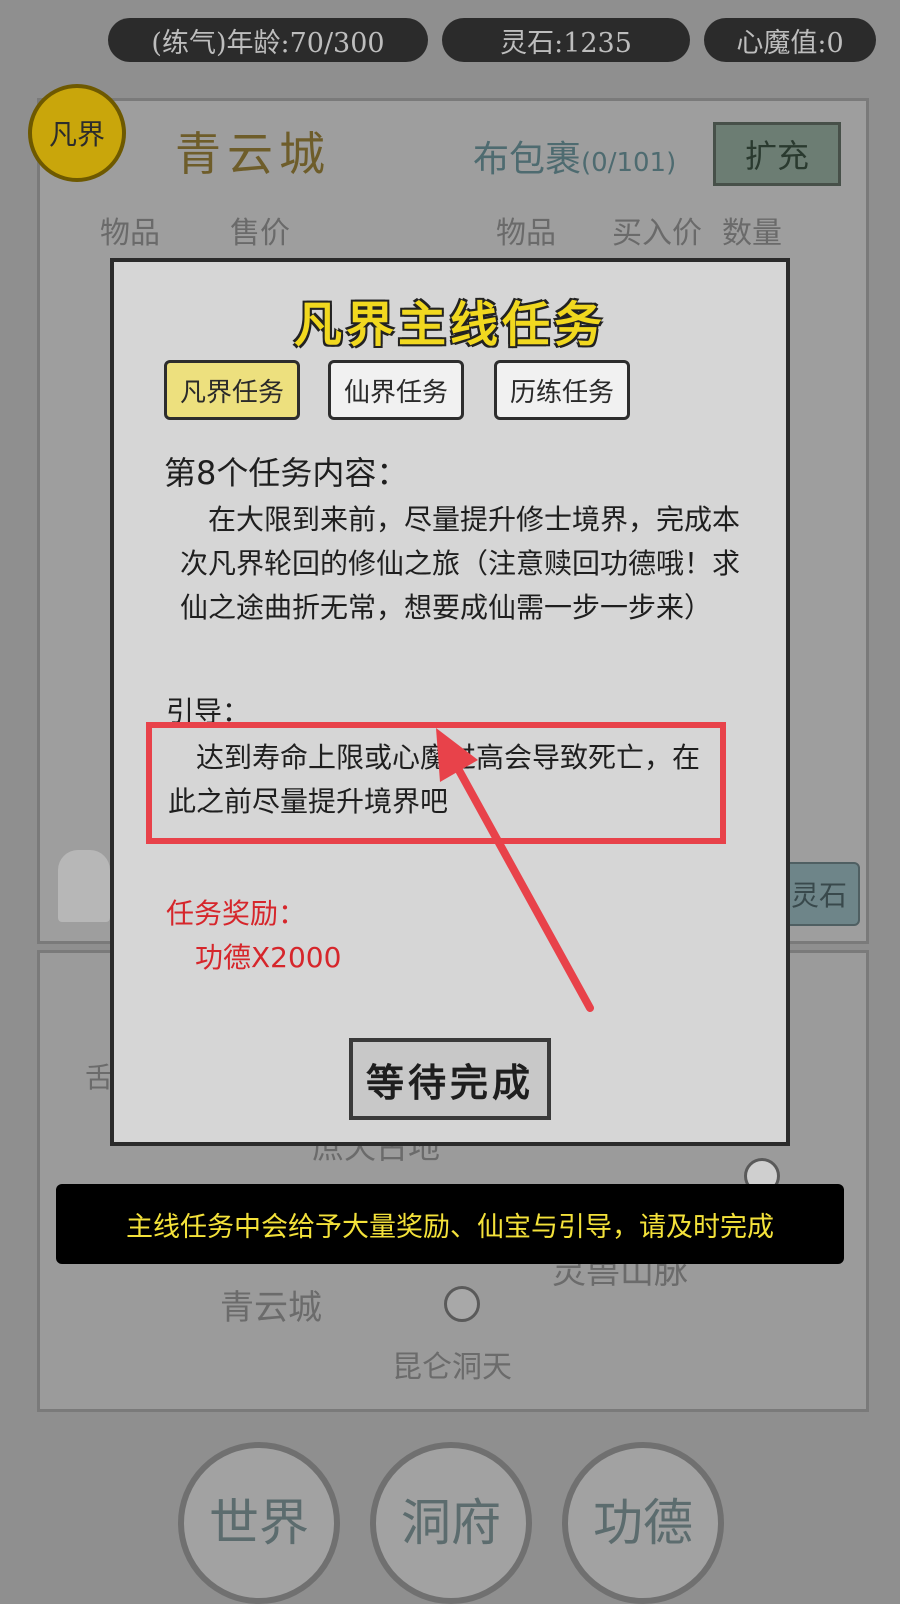  I want to click on tutorial-tip: 主线任务中会给予大量奖励、仙宝与引导，请及时完成, so click(450, 1224).